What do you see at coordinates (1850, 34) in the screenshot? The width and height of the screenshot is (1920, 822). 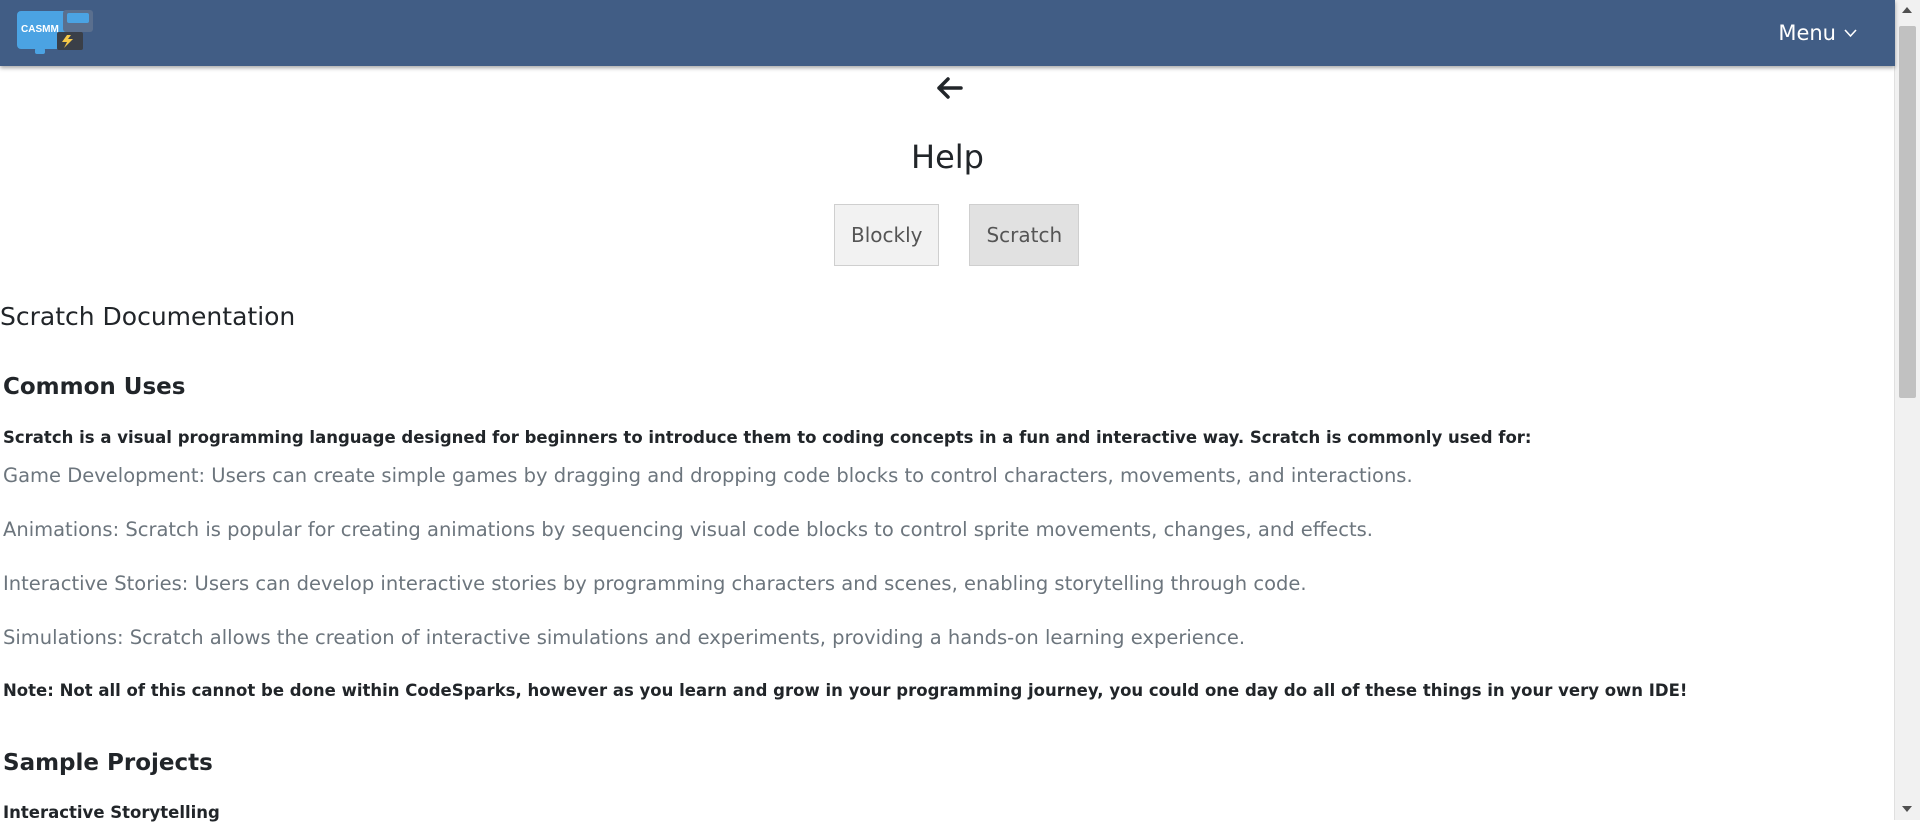 I see `chevron-down-icon` at bounding box center [1850, 34].